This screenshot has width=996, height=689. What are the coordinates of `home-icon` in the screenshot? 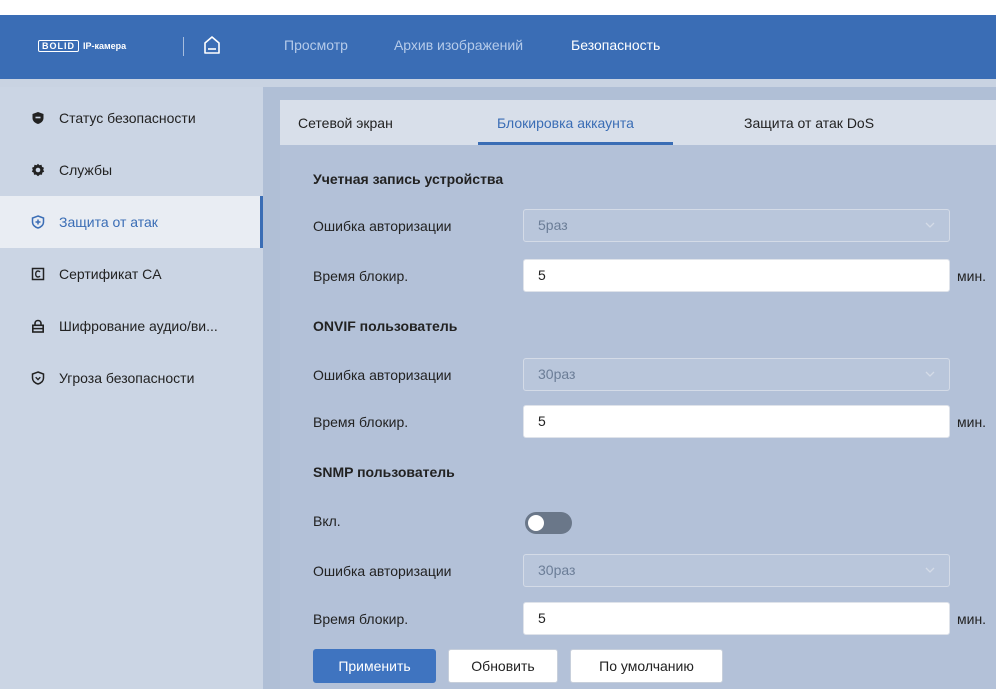 It's located at (212, 45).